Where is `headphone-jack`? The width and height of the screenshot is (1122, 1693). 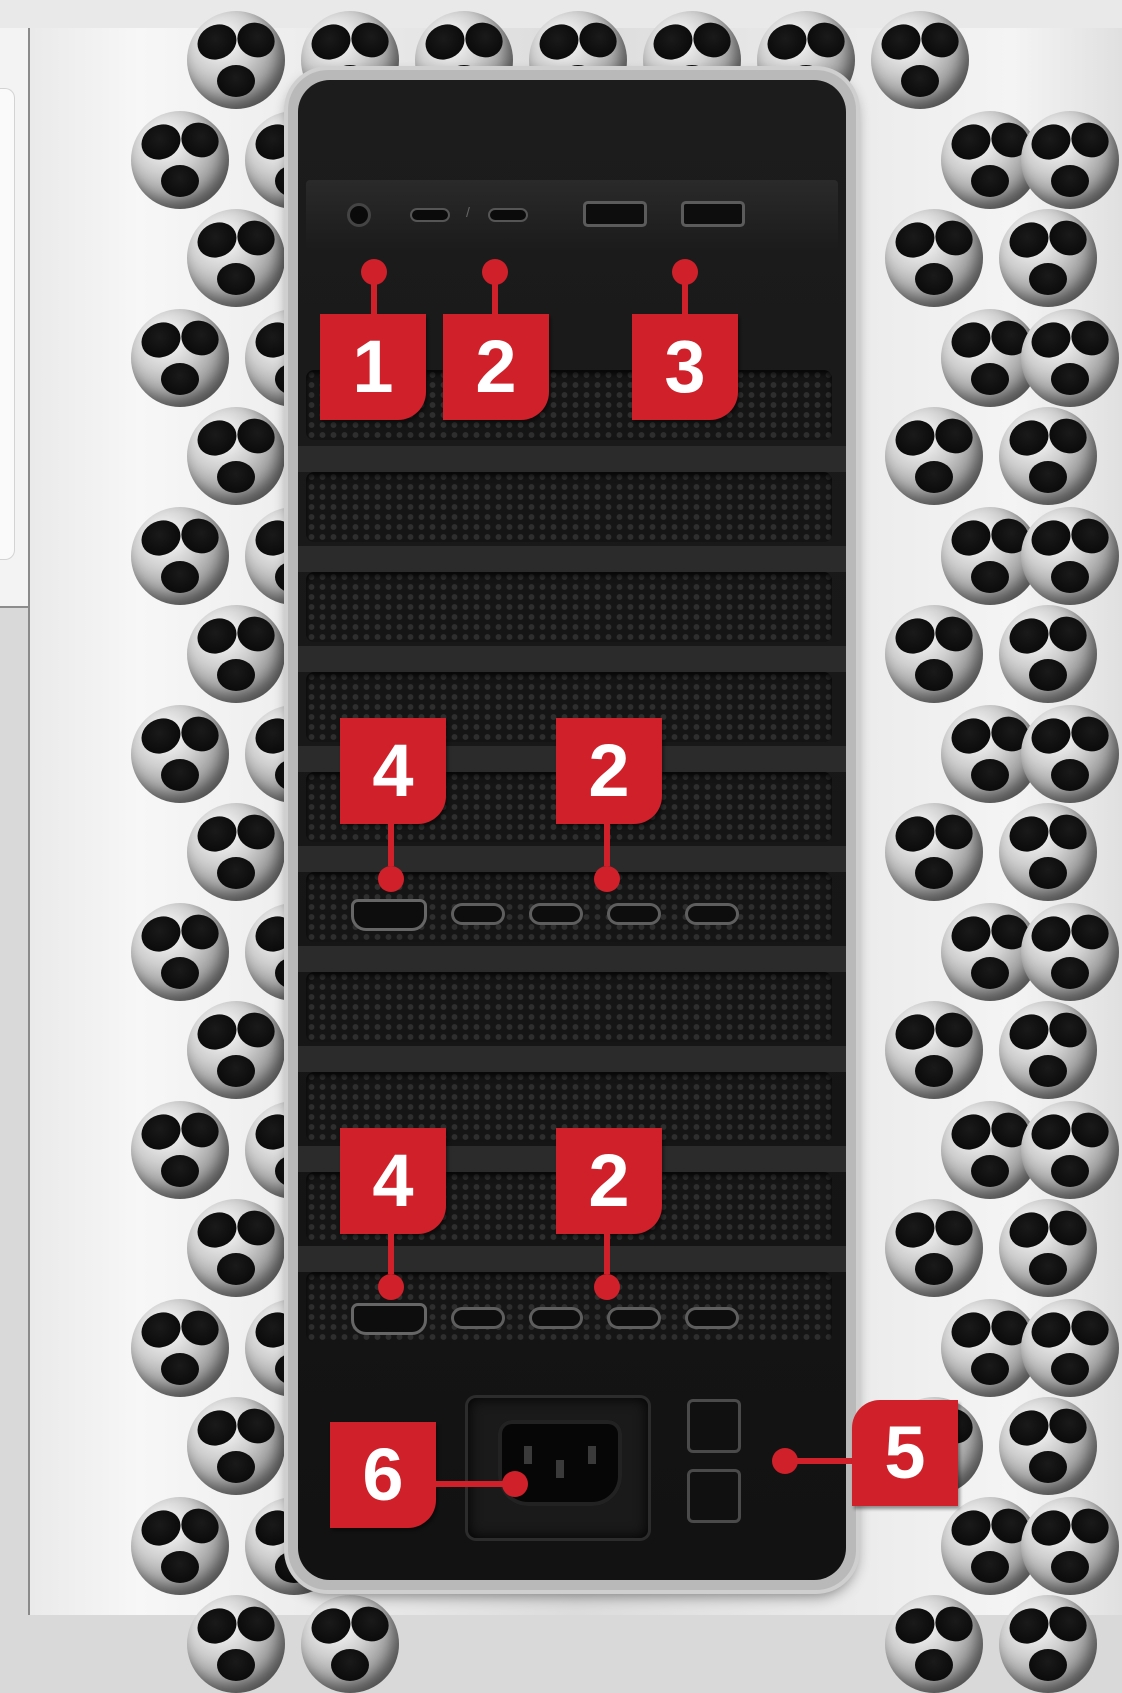
headphone-jack is located at coordinates (359, 215).